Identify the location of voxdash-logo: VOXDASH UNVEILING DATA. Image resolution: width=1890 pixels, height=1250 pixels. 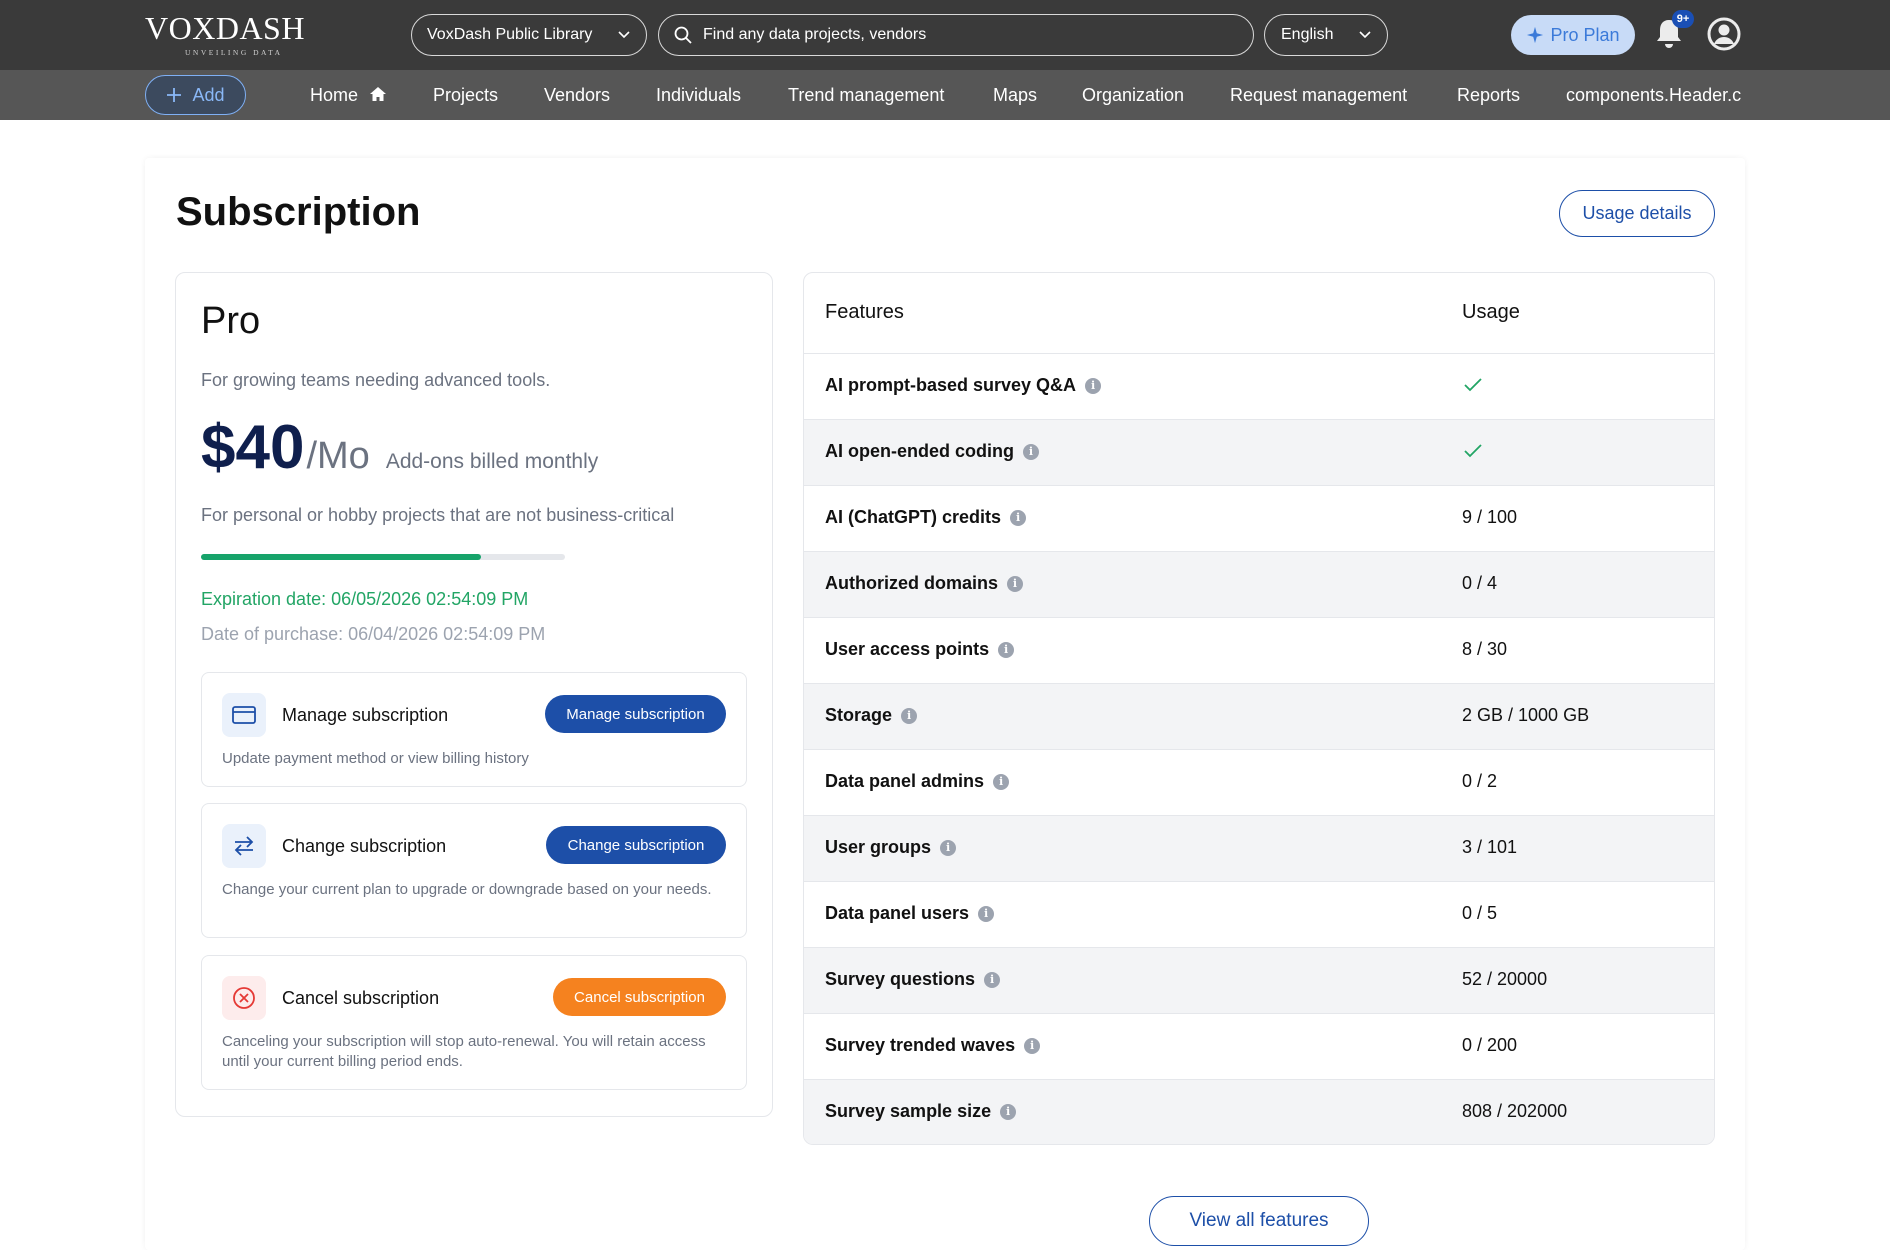
(225, 35).